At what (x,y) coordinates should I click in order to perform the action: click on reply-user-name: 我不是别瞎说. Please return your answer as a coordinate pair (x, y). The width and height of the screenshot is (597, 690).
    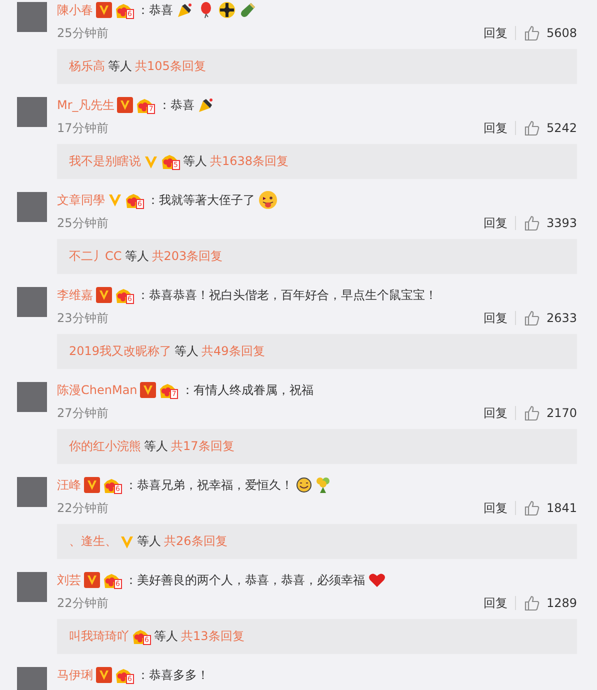
    Looking at the image, I should click on (105, 161).